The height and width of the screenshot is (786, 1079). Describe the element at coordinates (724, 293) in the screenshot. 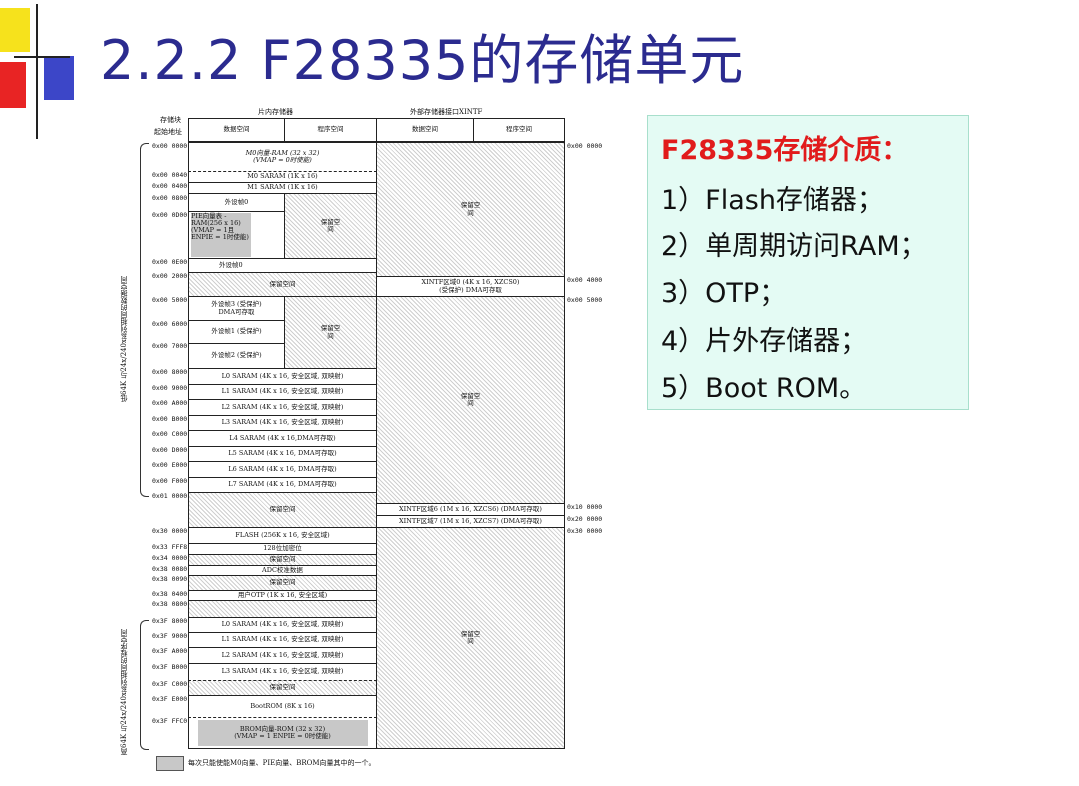

I see `panel-item-3: 3）OTP；` at that location.